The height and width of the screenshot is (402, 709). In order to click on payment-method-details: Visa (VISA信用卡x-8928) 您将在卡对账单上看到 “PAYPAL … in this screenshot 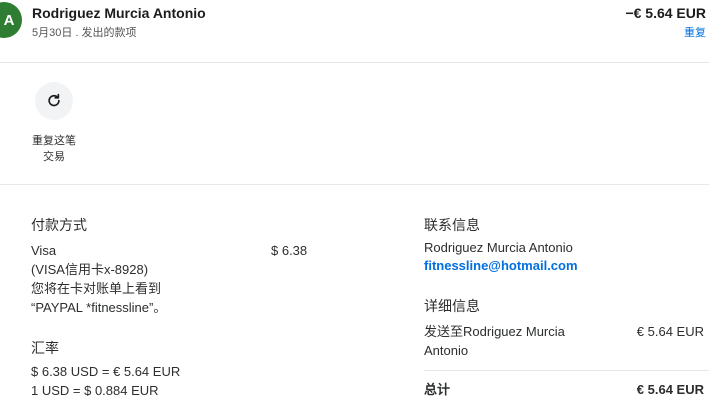, I will do `click(146, 279)`.